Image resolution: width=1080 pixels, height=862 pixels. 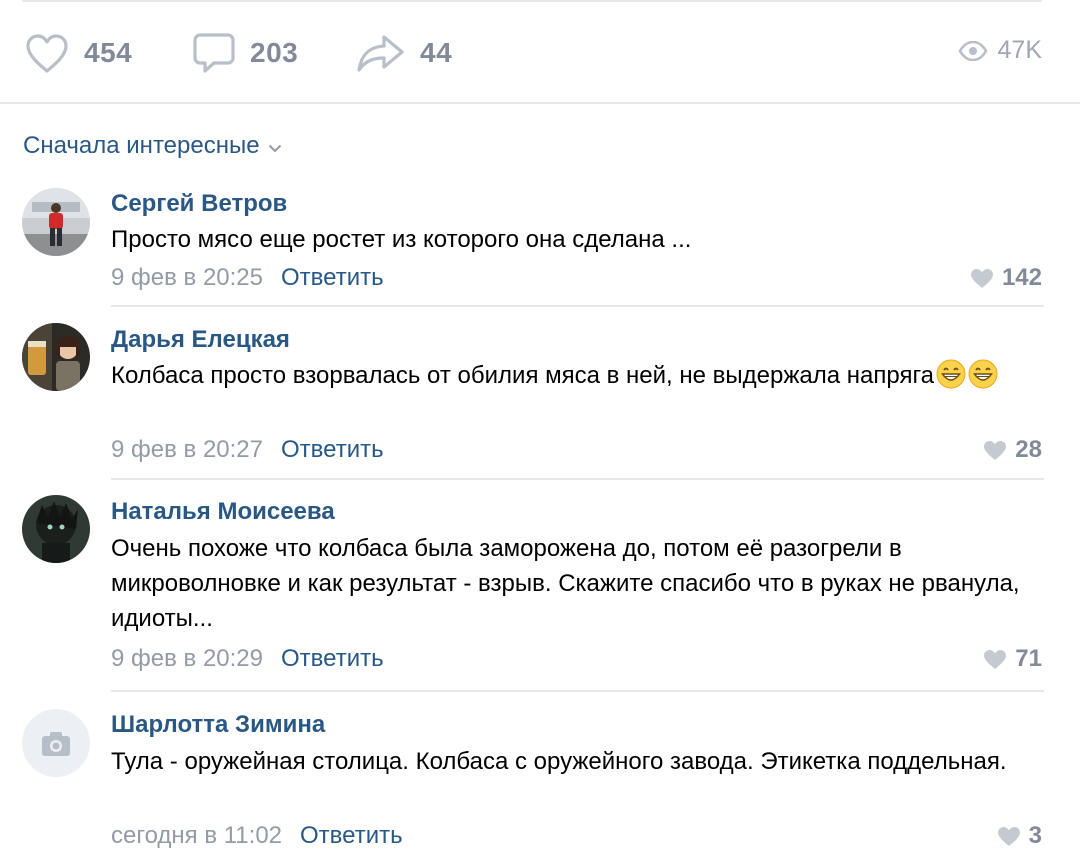 I want to click on comment-author: Сергей Ветров, so click(x=199, y=204).